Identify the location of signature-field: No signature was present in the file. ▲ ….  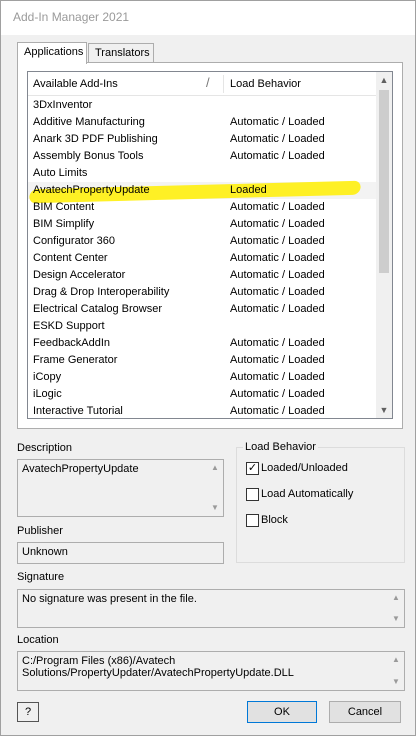
(211, 608).